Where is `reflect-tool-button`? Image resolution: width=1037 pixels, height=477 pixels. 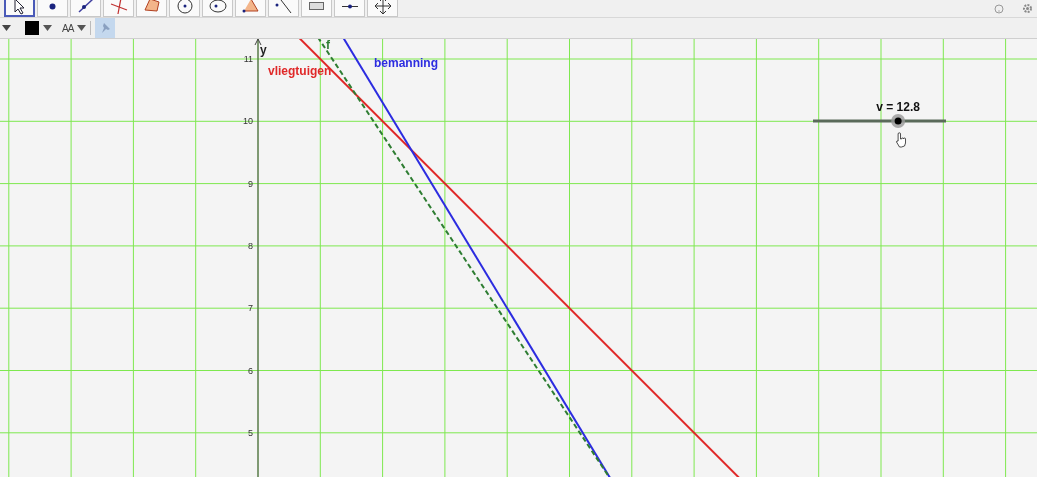 reflect-tool-button is located at coordinates (283, 8).